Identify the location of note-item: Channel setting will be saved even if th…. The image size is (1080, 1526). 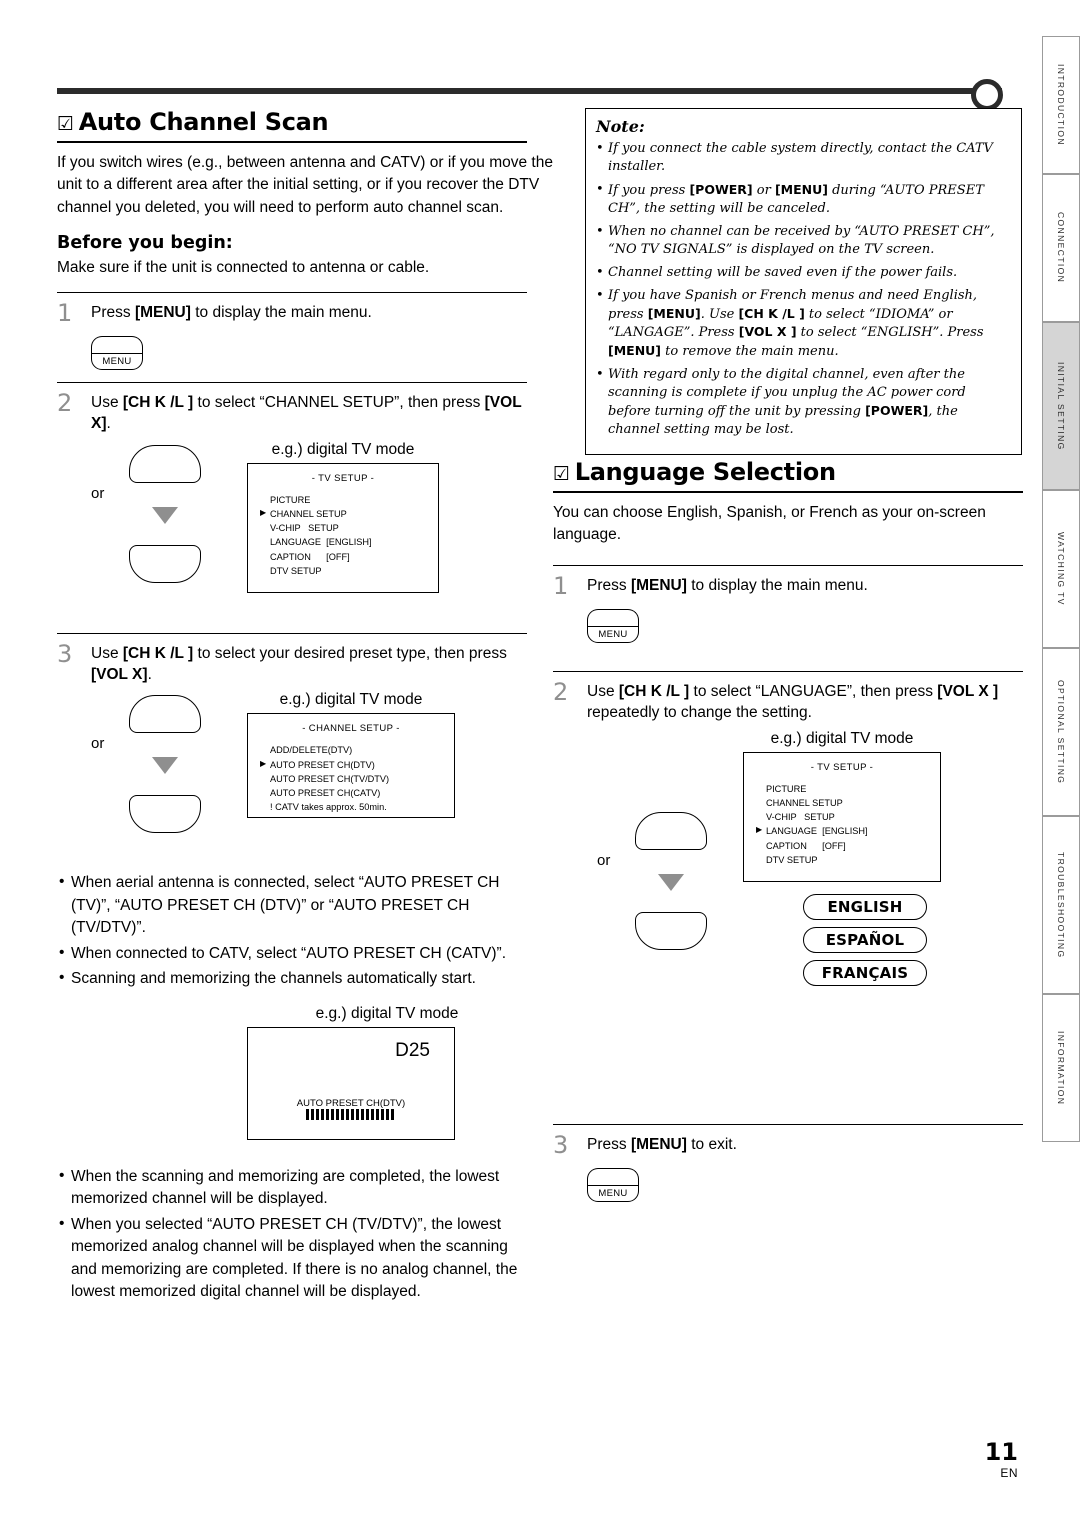
(803, 273).